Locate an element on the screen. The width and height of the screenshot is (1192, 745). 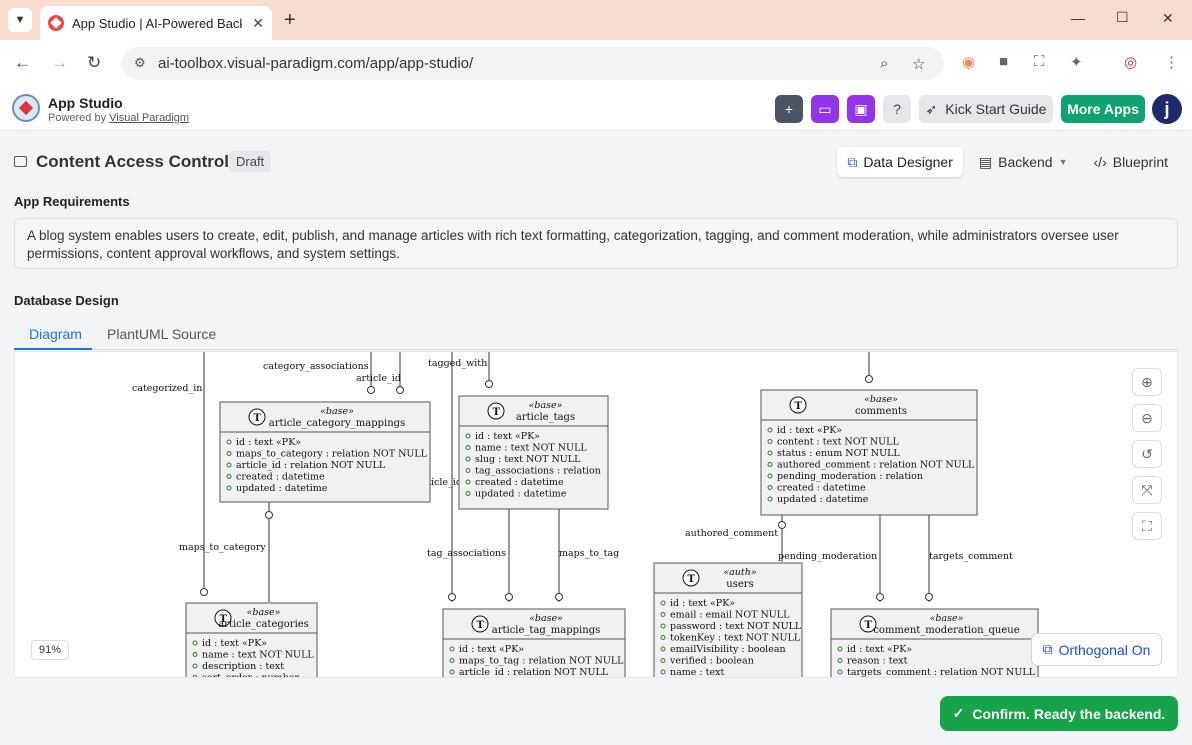
tab-blueprint: ‹/› Blueprint is located at coordinates (1131, 162).